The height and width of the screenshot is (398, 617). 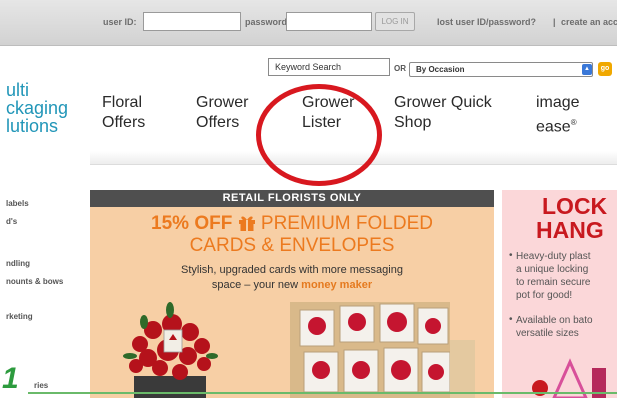 What do you see at coordinates (222, 113) in the screenshot?
I see `nav-grower-offers: Grower Offers` at bounding box center [222, 113].